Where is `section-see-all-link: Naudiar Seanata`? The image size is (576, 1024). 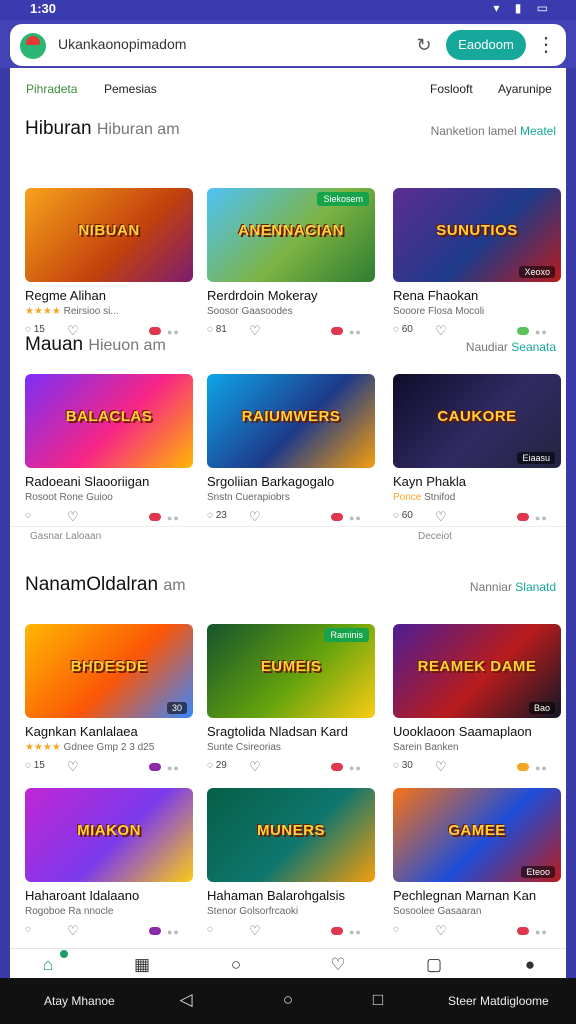
section-see-all-link: Naudiar Seanata is located at coordinates (511, 347).